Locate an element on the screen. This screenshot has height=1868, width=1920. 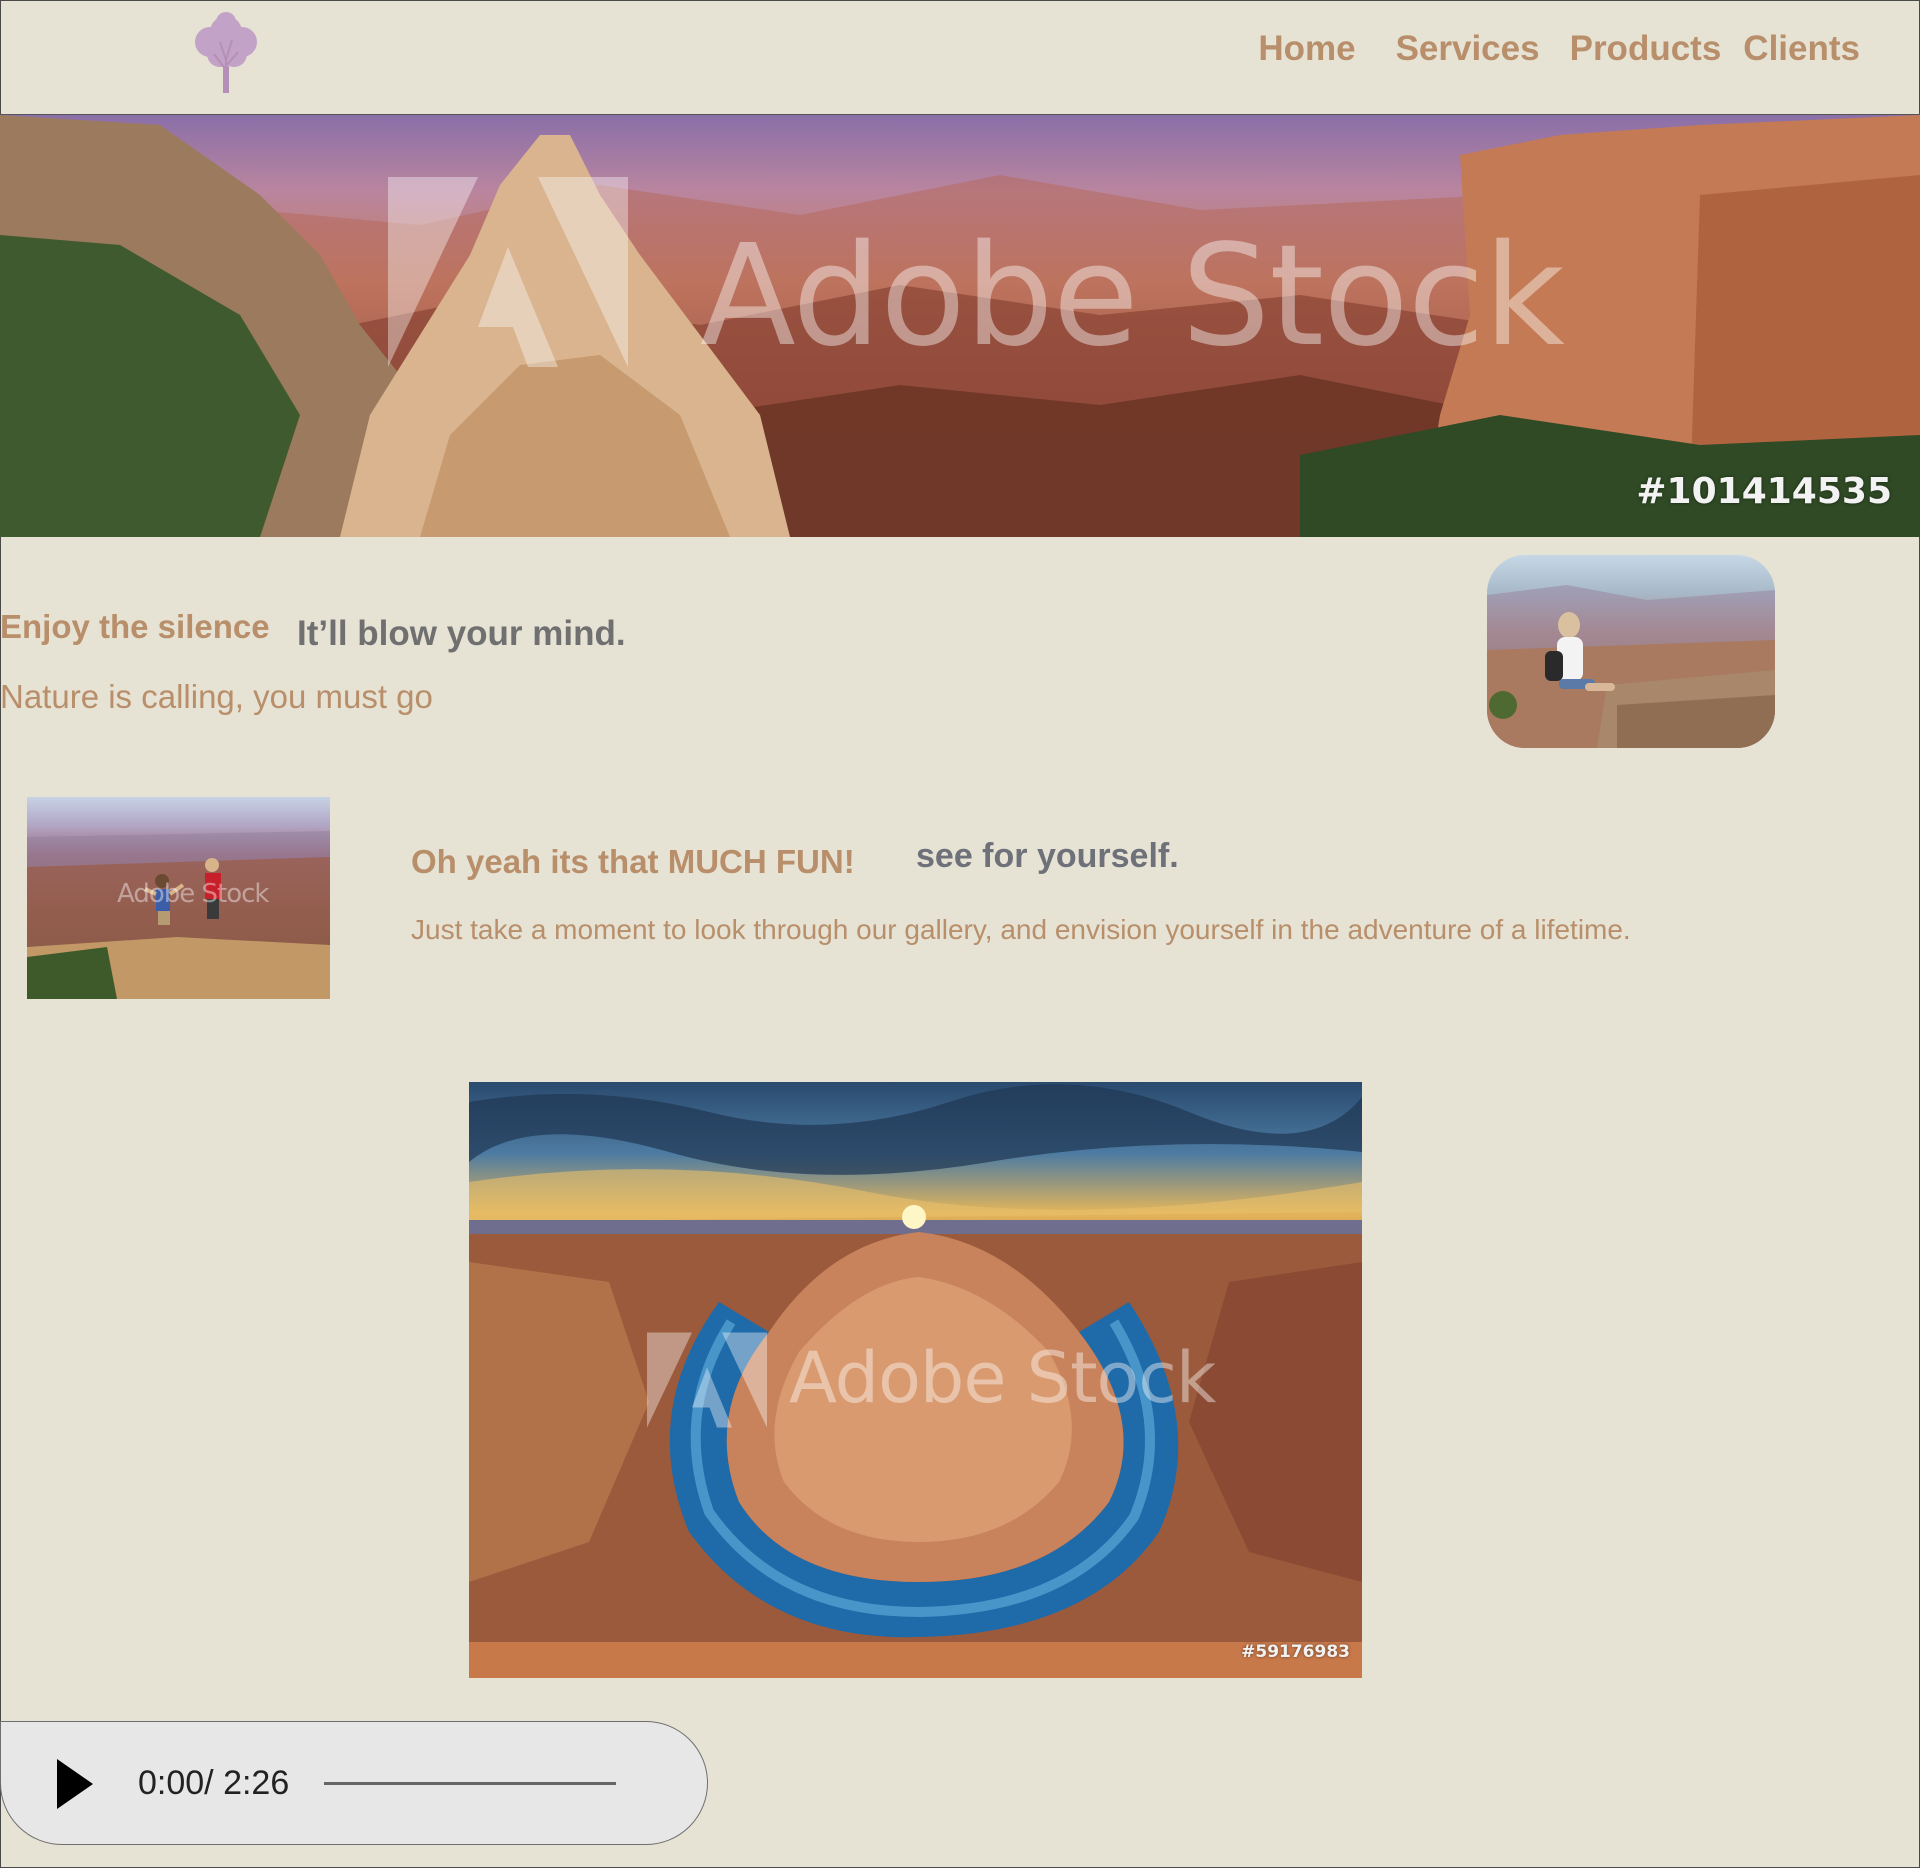
audio-progress-track is located at coordinates (470, 1783).